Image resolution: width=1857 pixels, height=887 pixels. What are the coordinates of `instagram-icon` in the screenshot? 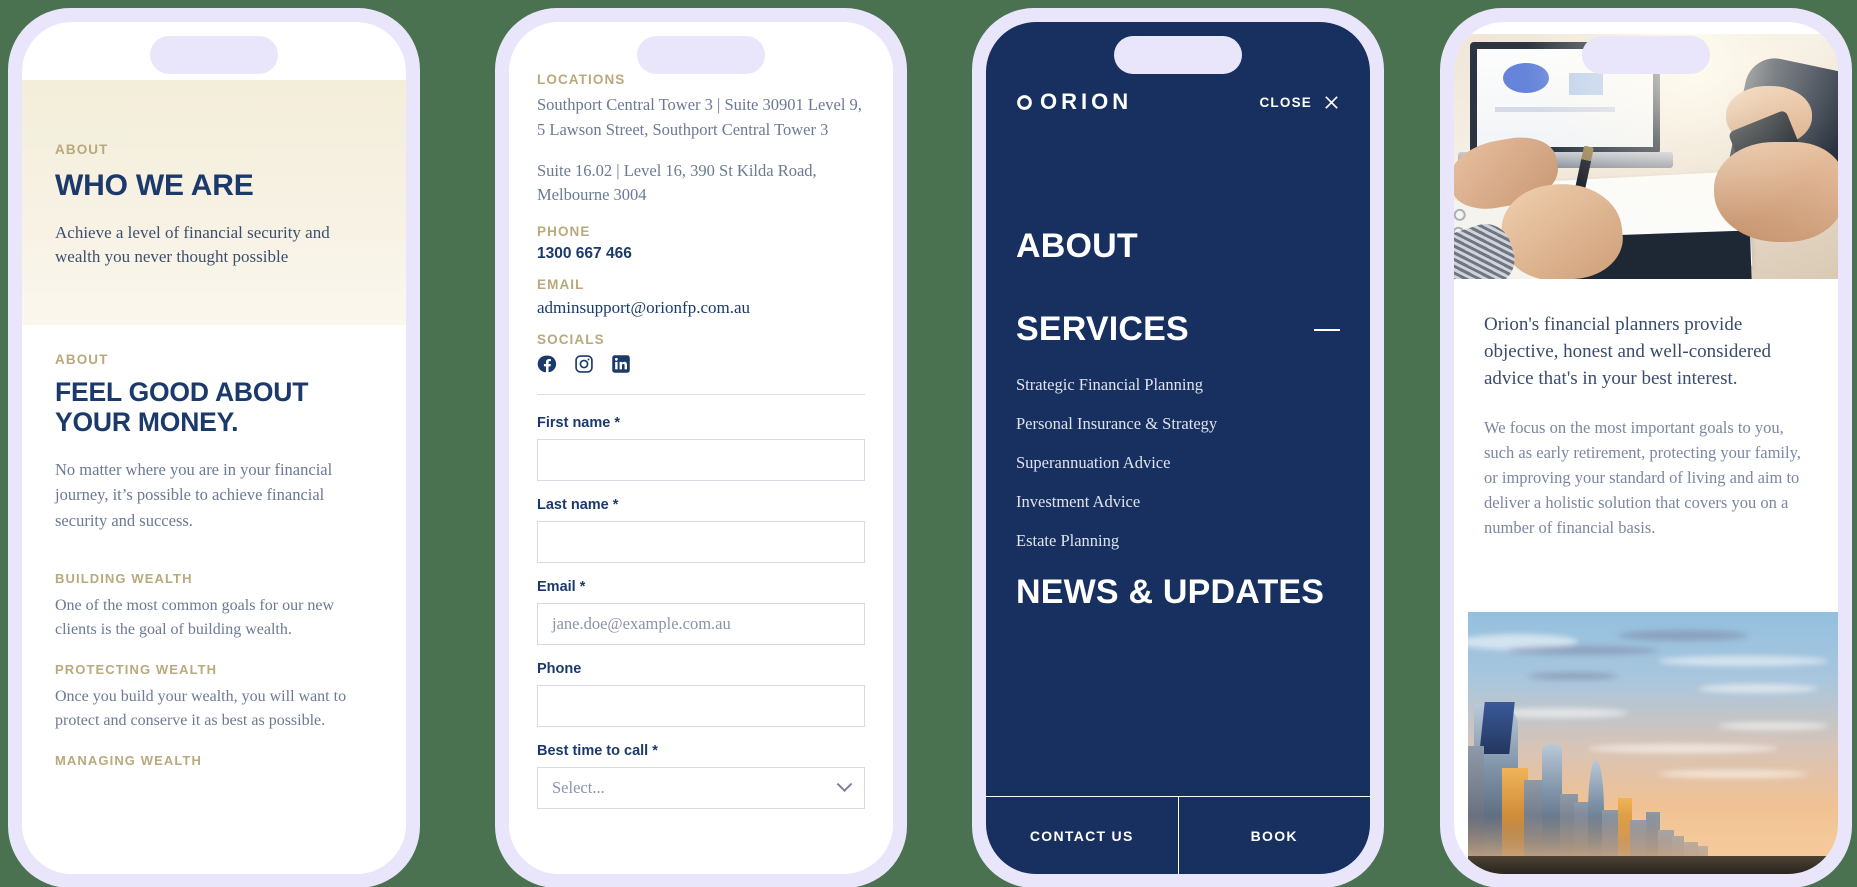 It's located at (584, 364).